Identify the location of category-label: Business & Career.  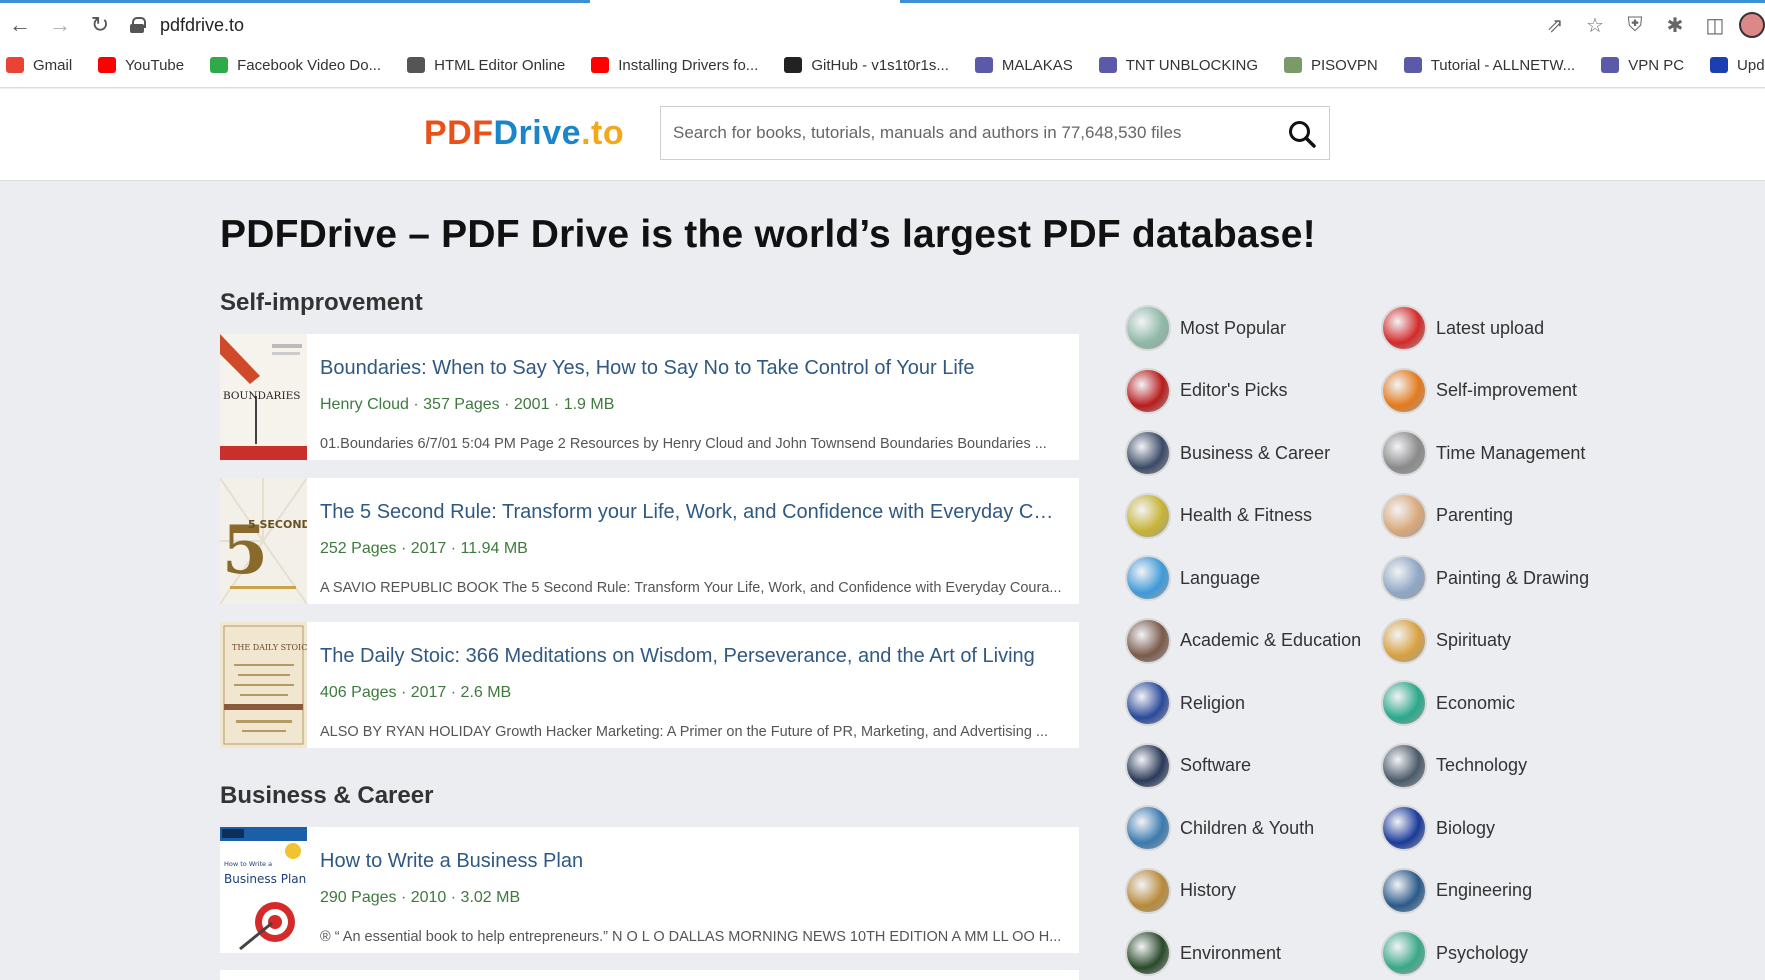
(1255, 453).